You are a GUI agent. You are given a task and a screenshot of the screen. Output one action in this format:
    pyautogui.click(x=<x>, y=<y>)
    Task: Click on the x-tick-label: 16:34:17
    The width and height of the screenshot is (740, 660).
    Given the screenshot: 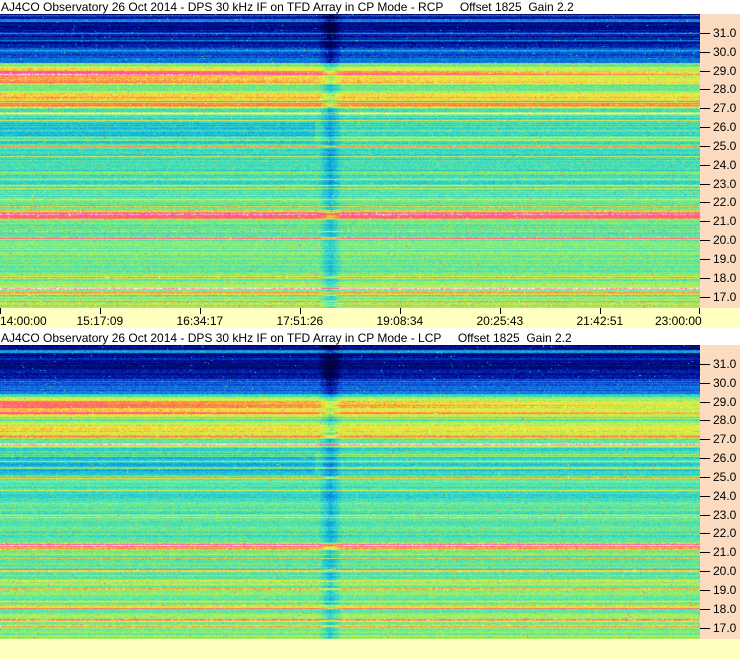 What is the action you would take?
    pyautogui.click(x=200, y=321)
    